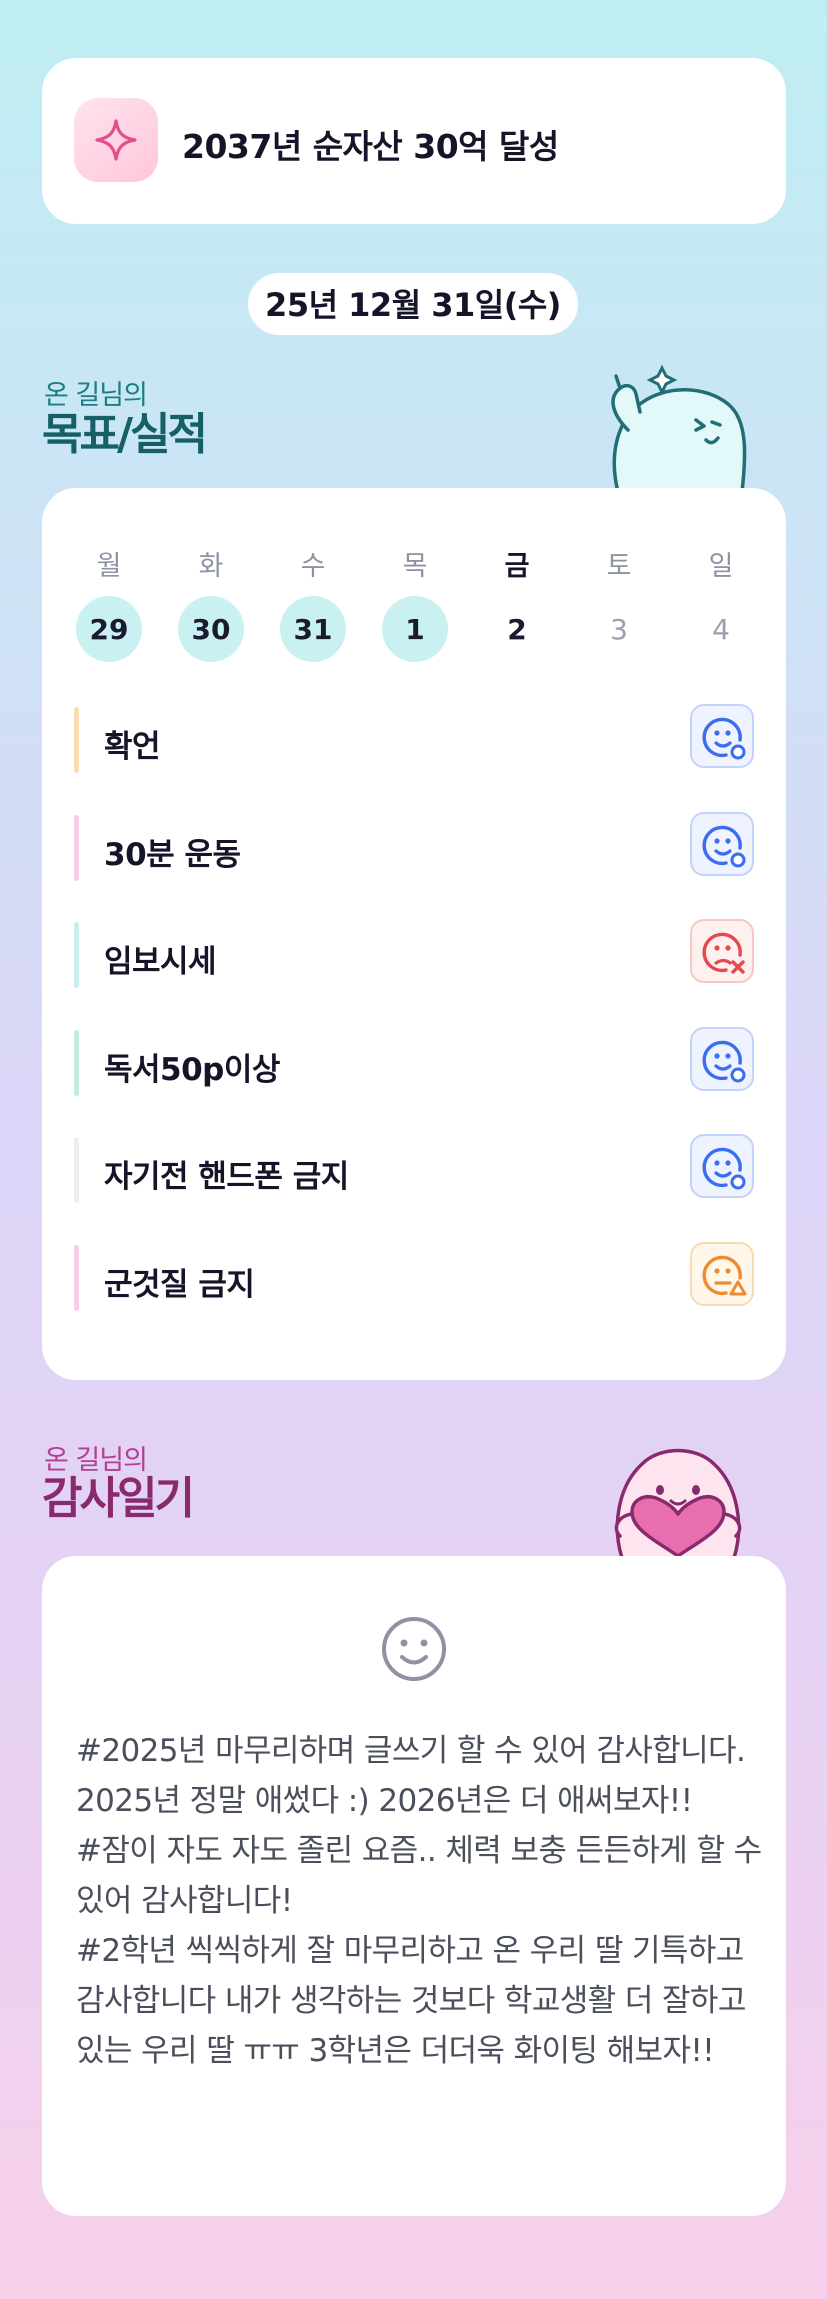 This screenshot has width=827, height=2299. I want to click on habit-label: 독서50p이상, so click(192, 1069).